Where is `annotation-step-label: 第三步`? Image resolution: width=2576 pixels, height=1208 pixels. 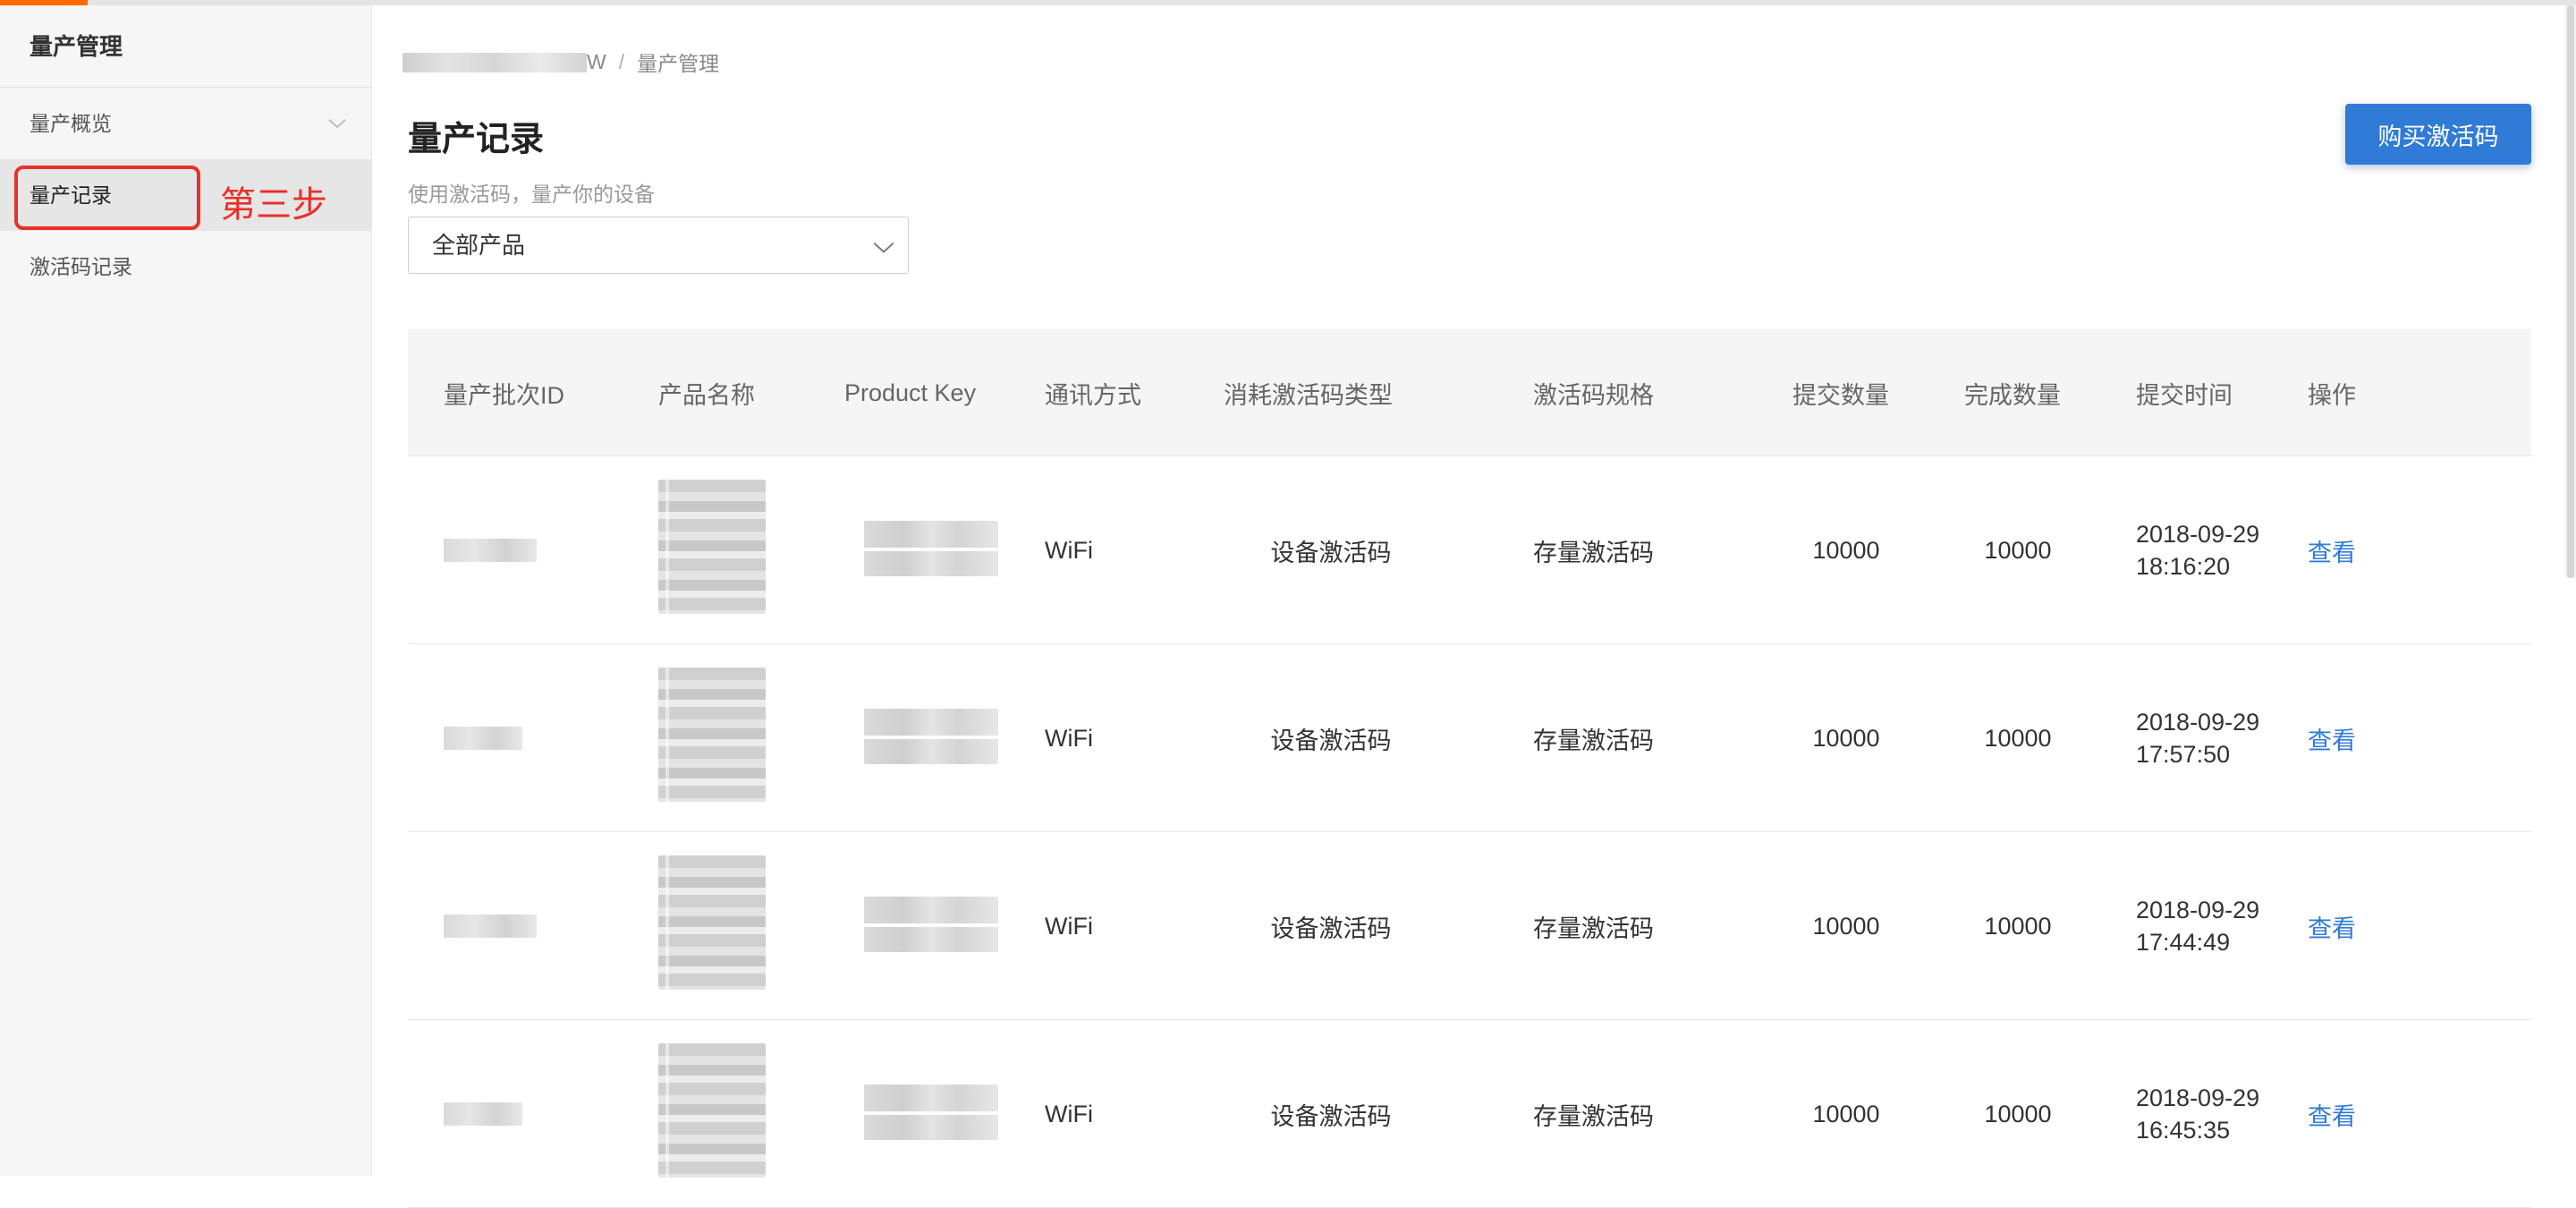 annotation-step-label: 第三步 is located at coordinates (273, 204).